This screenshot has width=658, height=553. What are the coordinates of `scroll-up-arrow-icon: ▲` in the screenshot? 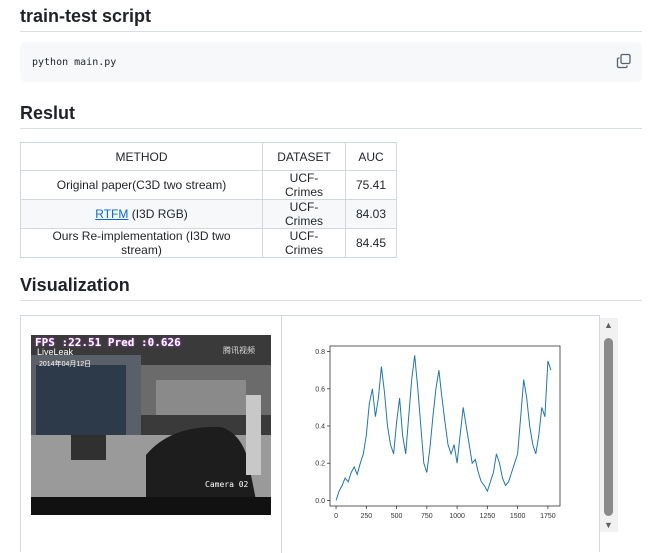 It's located at (608, 325).